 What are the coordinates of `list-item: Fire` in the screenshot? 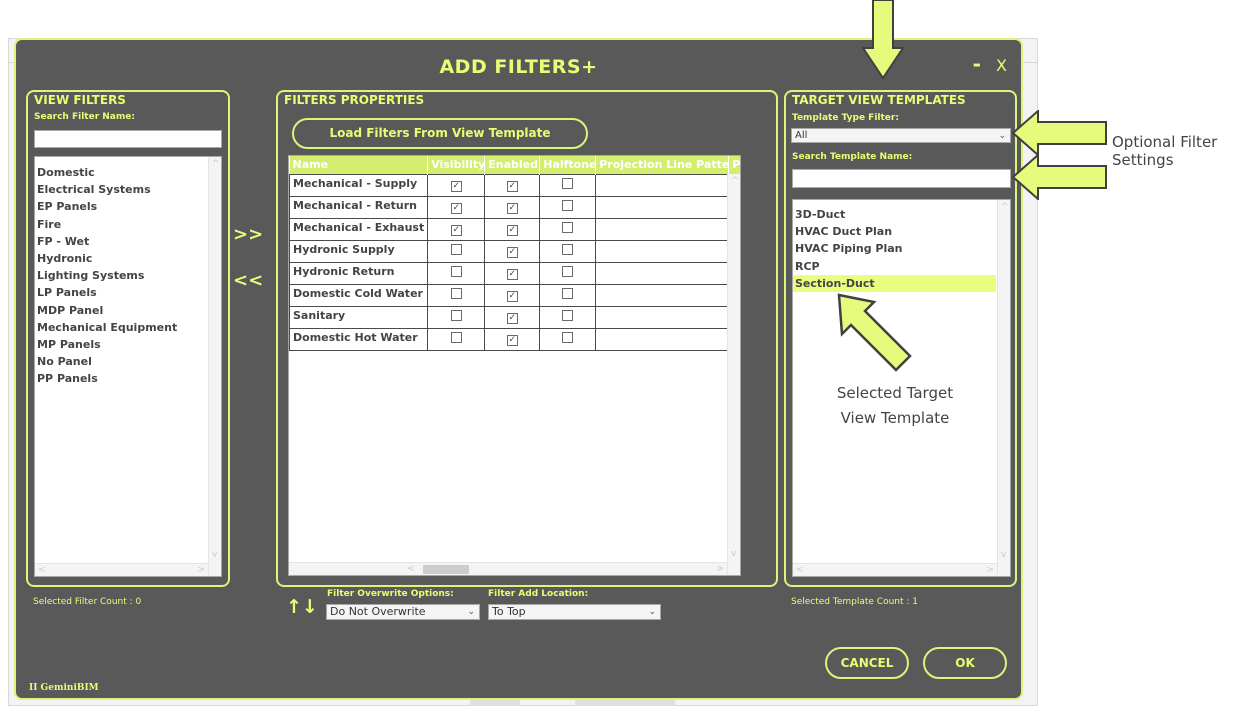 It's located at (128, 224).